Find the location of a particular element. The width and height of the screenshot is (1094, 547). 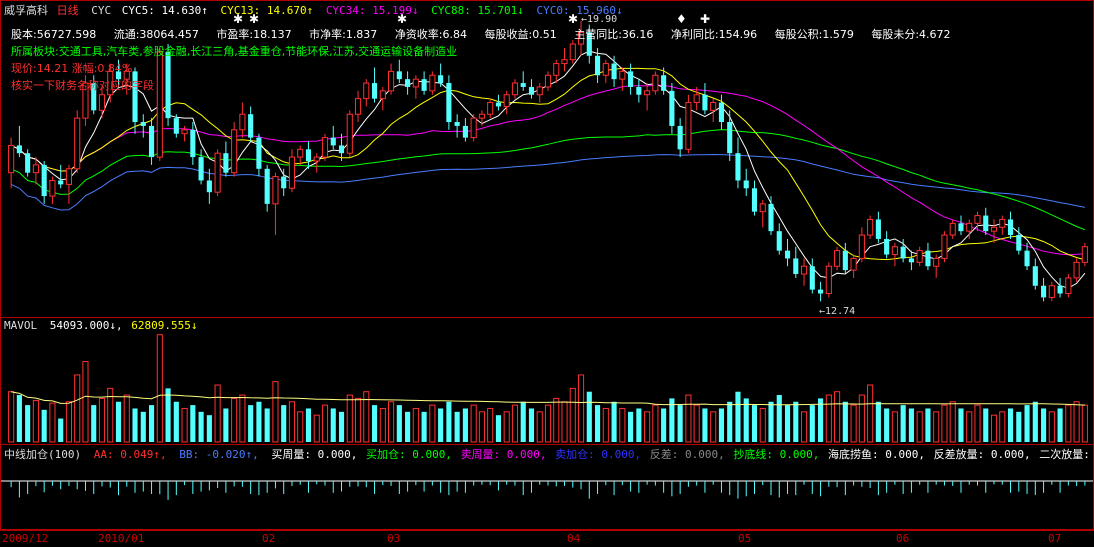

volume-header: MAVOL 54093.000↓, 62809.555↓ is located at coordinates (103, 325).